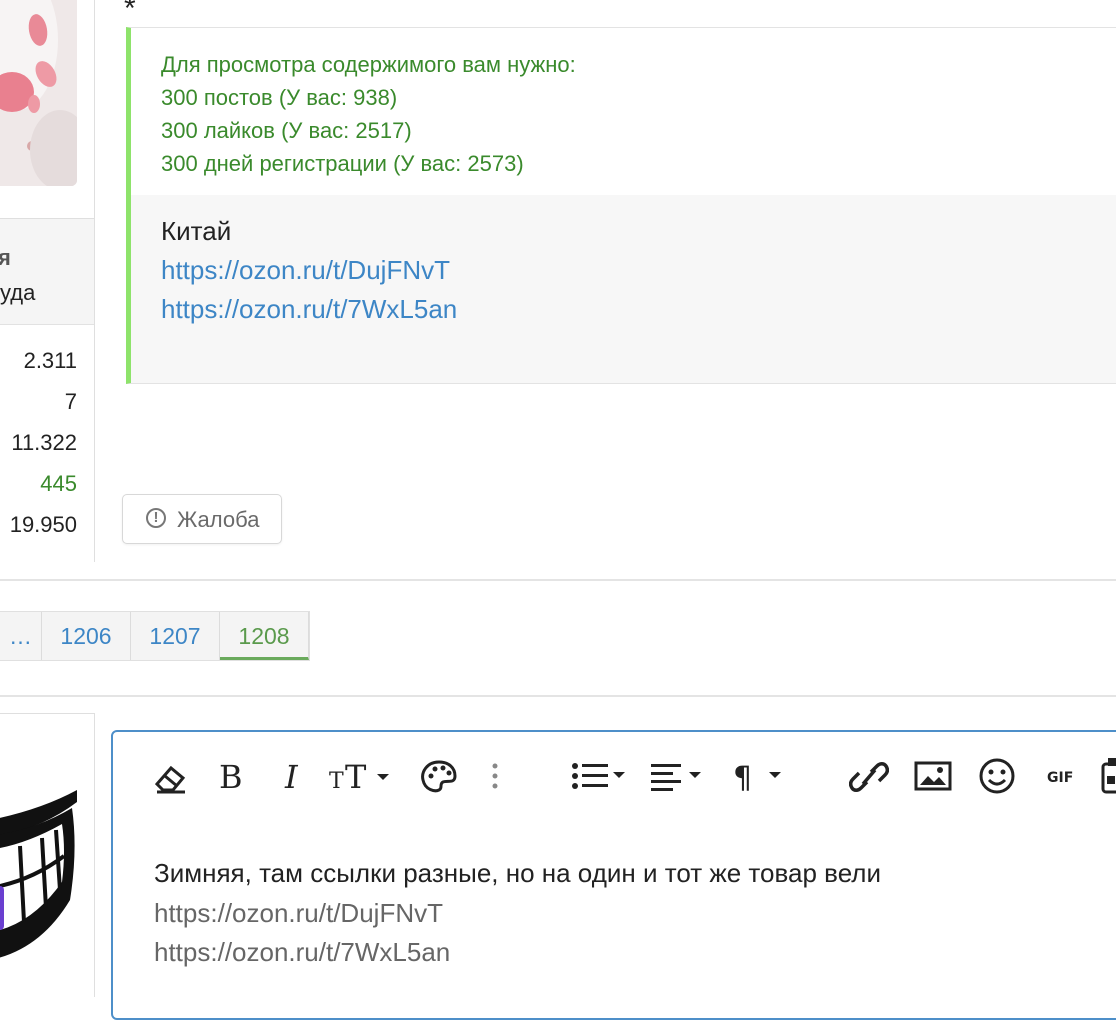 This screenshot has height=1020, width=1116. What do you see at coordinates (679, 777) in the screenshot?
I see `align-icon` at bounding box center [679, 777].